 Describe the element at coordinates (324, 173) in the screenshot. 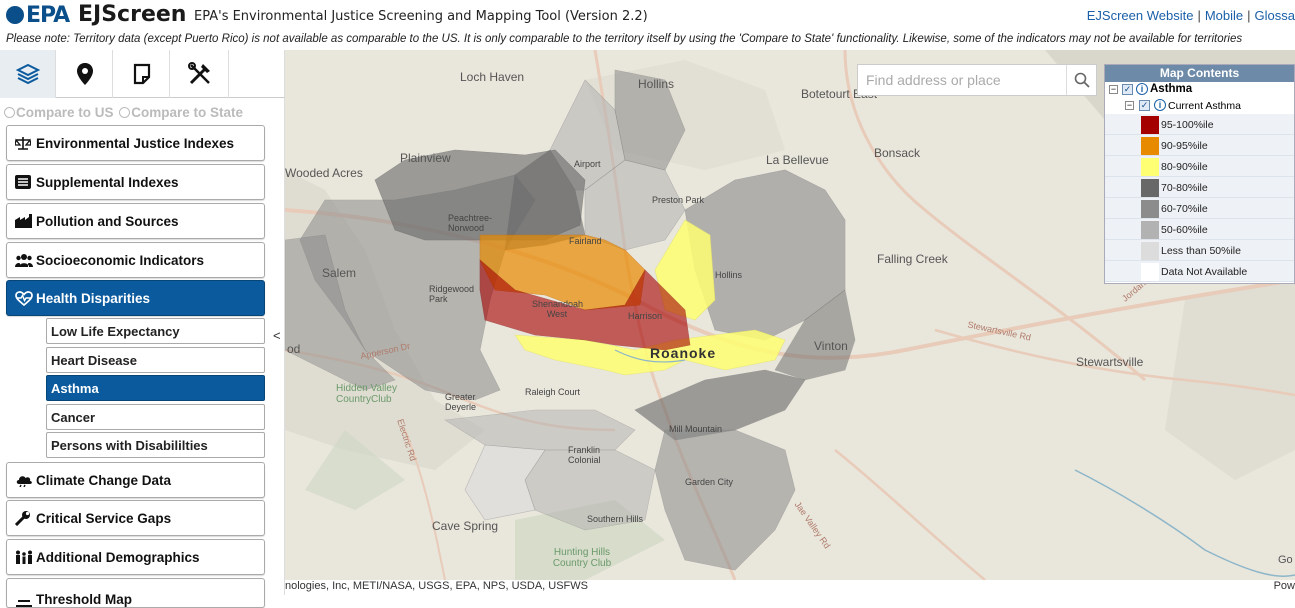

I see `map-label: Wooded Acres` at that location.